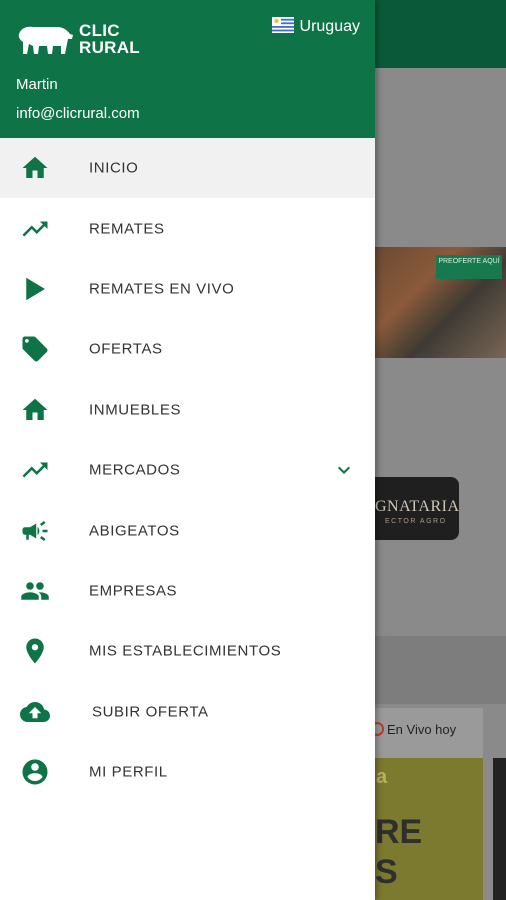 The height and width of the screenshot is (900, 506). What do you see at coordinates (187, 772) in the screenshot?
I see `menu-item-mi-perfil: MI PERFIL` at bounding box center [187, 772].